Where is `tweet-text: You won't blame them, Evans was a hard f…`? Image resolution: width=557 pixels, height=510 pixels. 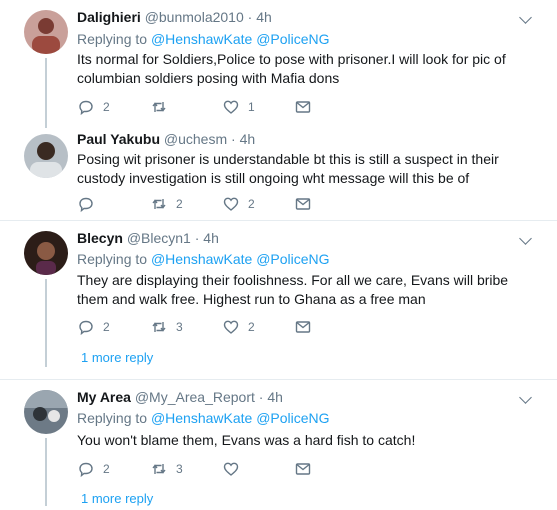
tweet-text: You won't blame them, Evans was a hard f… is located at coordinates (246, 440).